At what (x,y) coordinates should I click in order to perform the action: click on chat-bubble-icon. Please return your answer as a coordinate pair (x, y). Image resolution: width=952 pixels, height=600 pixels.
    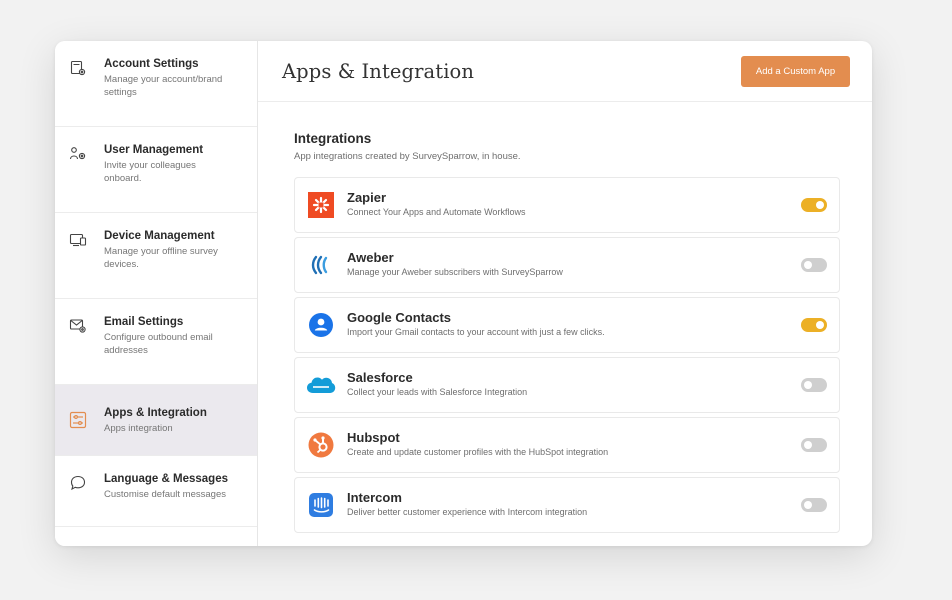
    Looking at the image, I should click on (78, 483).